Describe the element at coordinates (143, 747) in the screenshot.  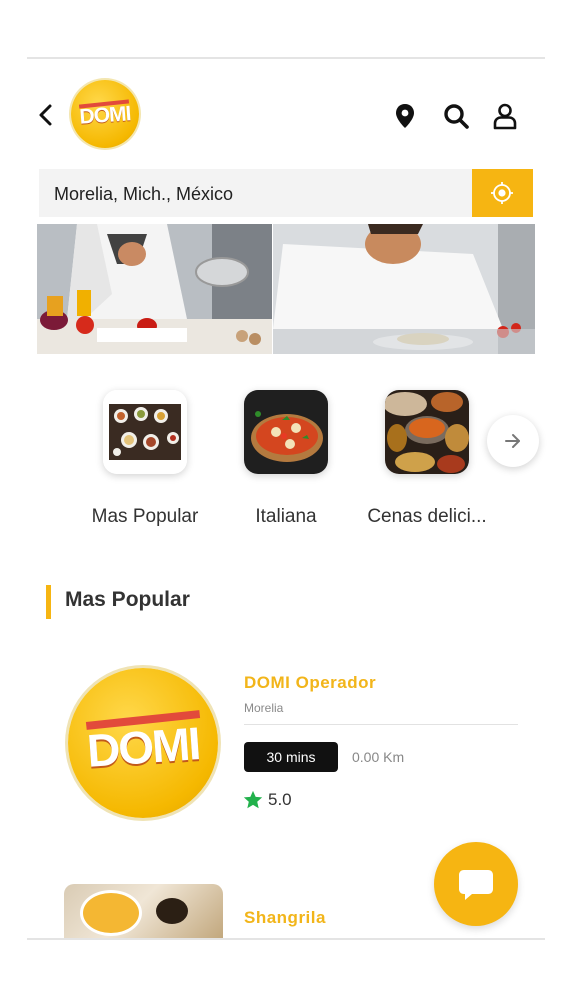
I see `restaurant-logo-text: DOMI` at that location.